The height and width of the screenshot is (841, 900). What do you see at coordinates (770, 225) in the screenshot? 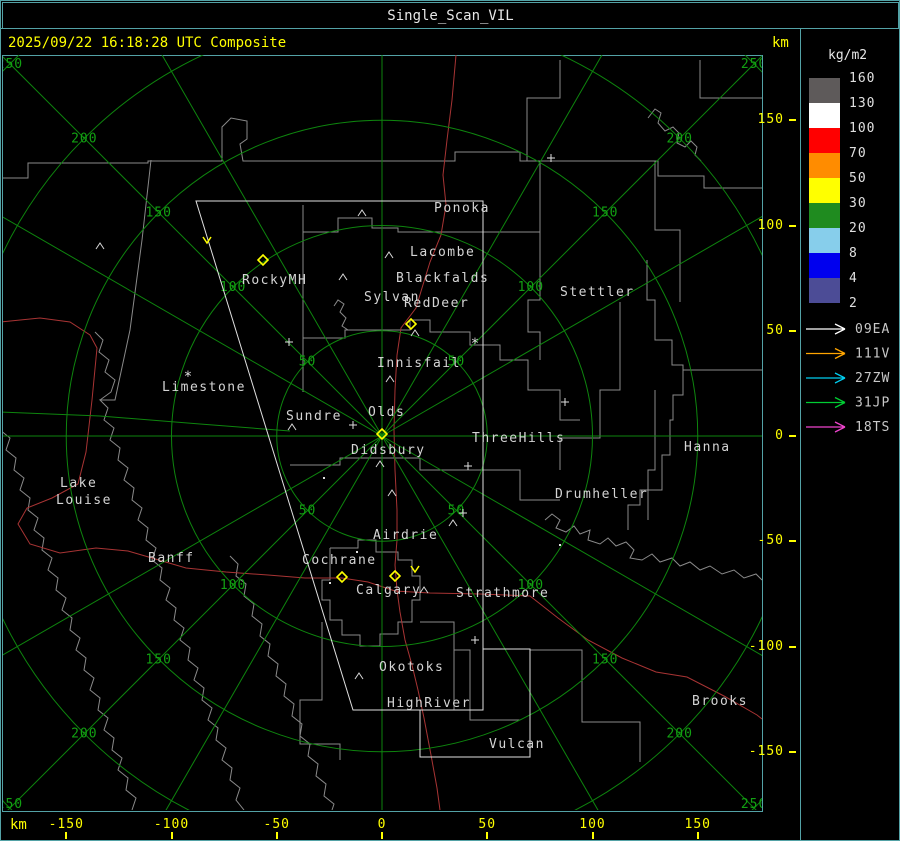
I see `right-axis-tick-label: 100` at bounding box center [770, 225].